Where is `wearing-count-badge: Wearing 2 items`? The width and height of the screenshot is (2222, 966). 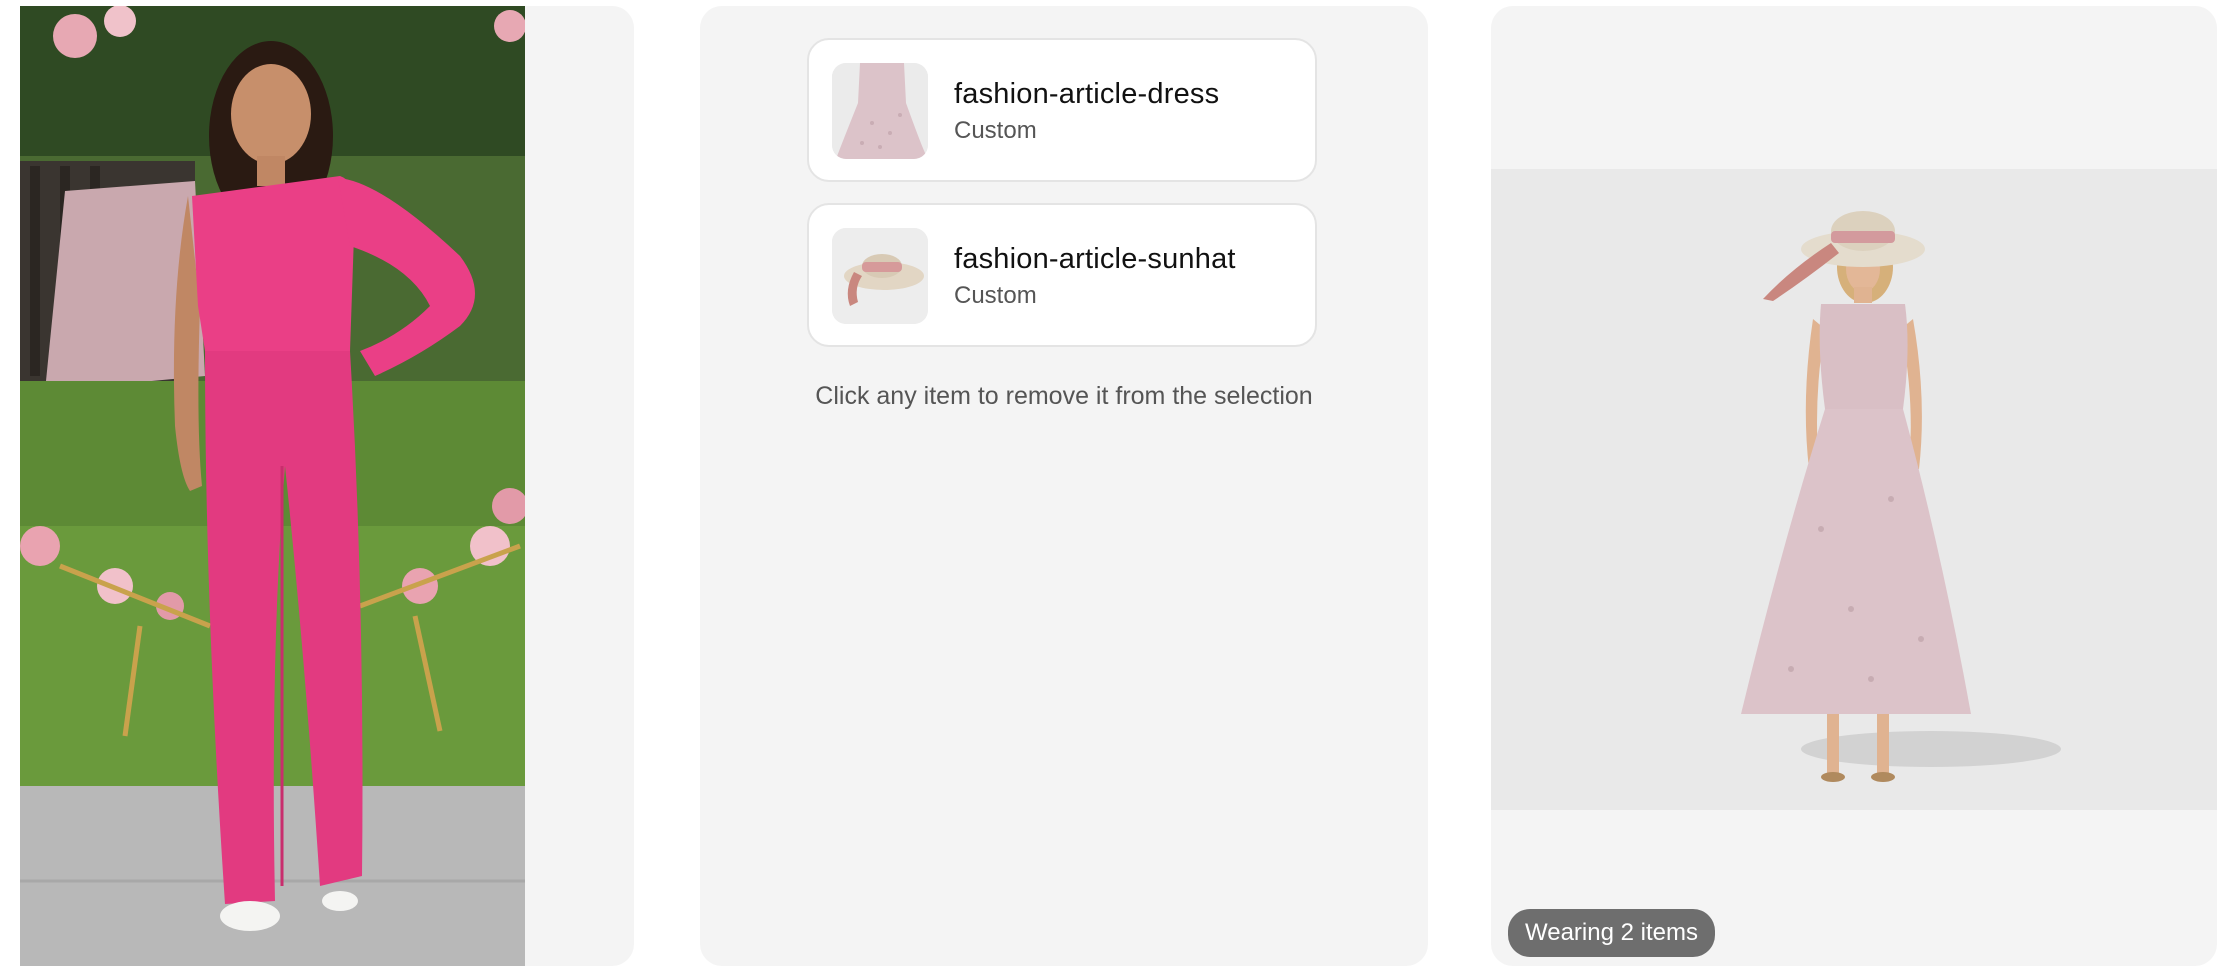
wearing-count-badge: Wearing 2 items is located at coordinates (1611, 933).